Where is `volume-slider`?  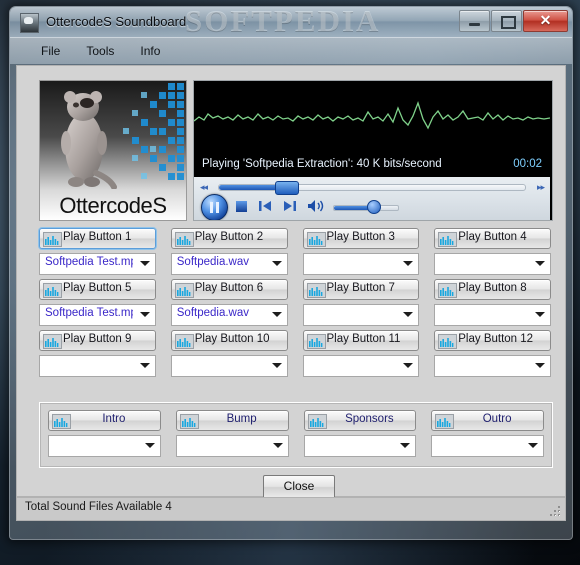
volume-slider is located at coordinates (366, 208).